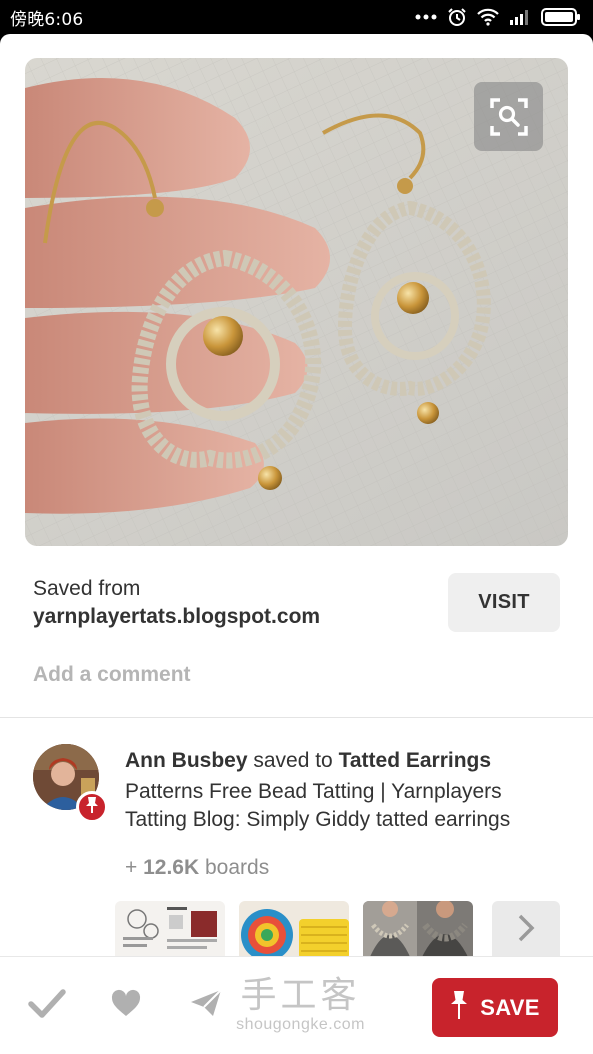  I want to click on divider, so click(296, 717).